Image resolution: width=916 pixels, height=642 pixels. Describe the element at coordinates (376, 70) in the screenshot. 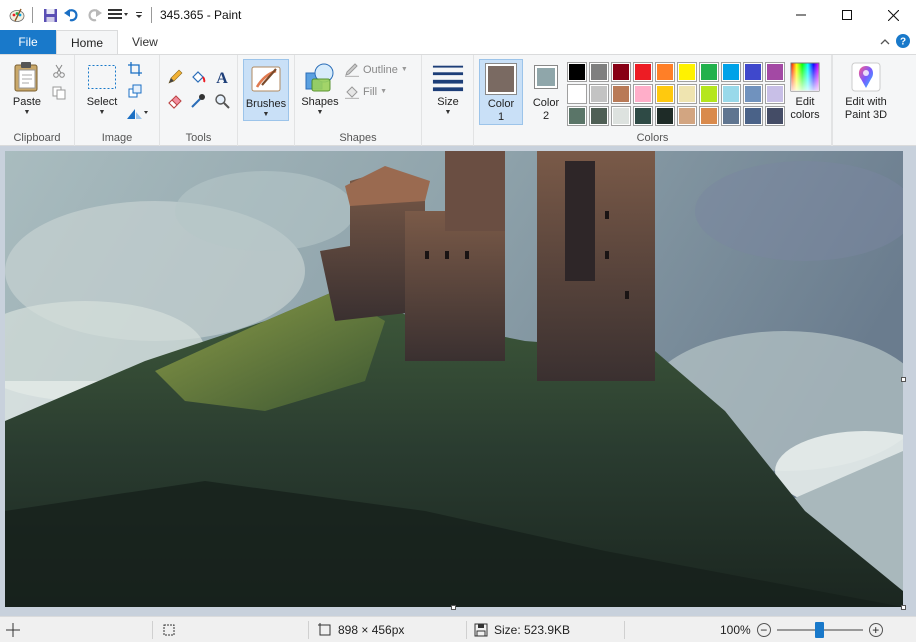

I see `outline-button: Outline ▼` at that location.